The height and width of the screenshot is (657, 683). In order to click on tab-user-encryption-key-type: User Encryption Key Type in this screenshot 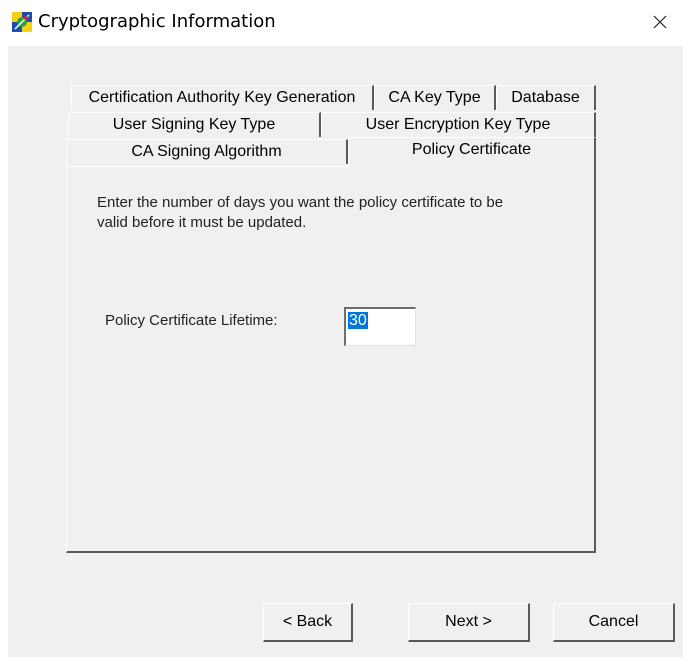, I will do `click(458, 124)`.